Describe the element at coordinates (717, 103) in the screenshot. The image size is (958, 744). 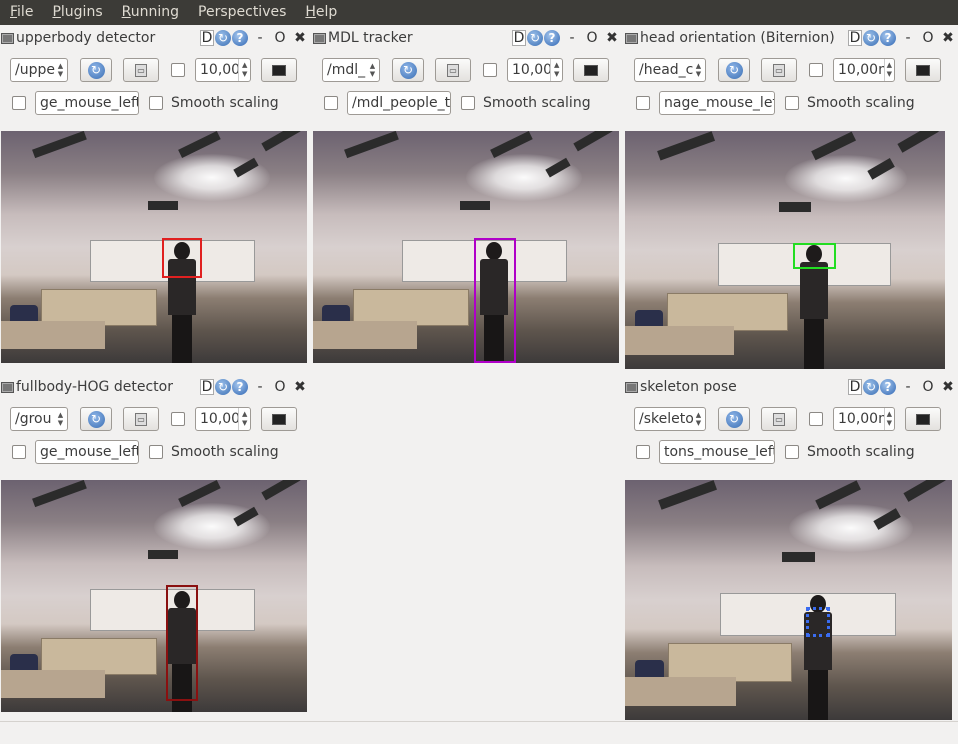
I see `mouse-topic-field: nage_mouse_left` at that location.